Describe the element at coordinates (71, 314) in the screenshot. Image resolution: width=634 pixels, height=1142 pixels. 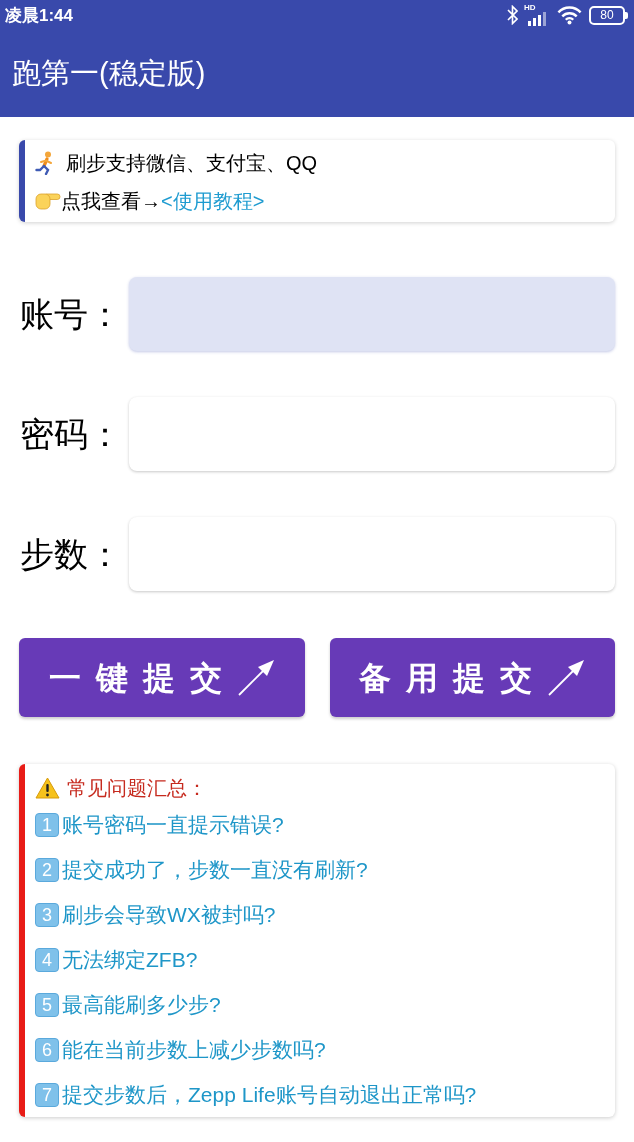
I see `field-label: 账号：` at that location.